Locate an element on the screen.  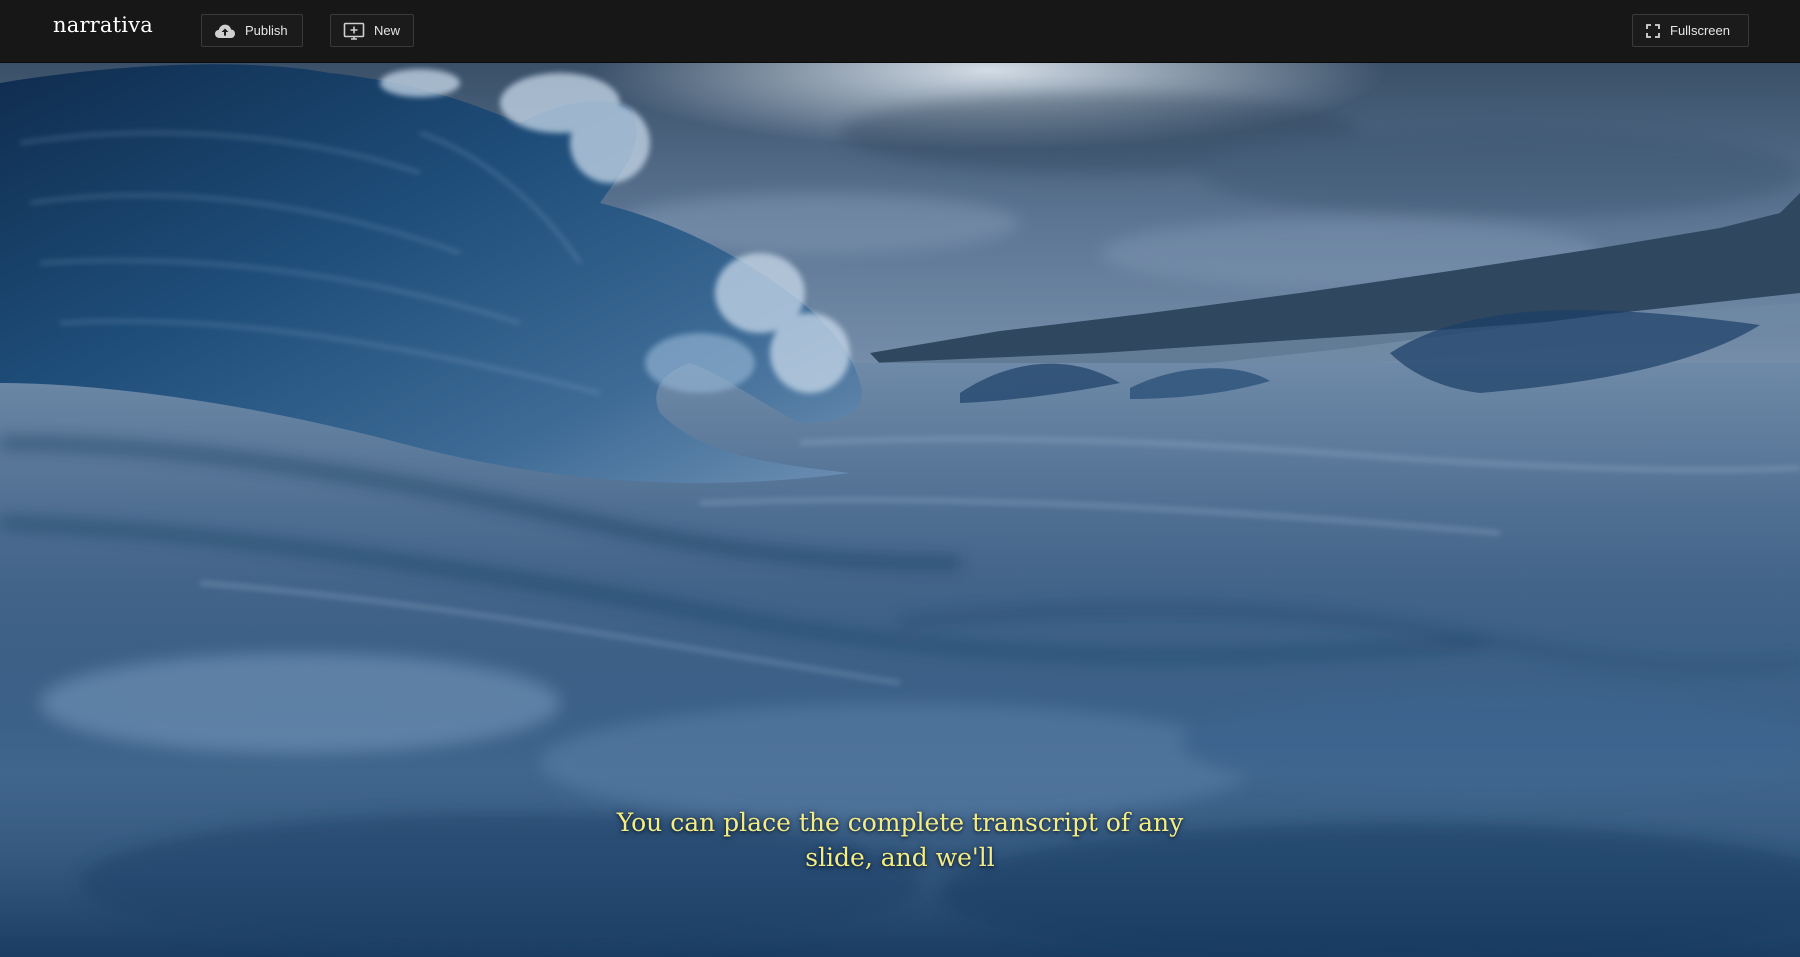
top-toolbar: narrativa Publish New Fullscreen is located at coordinates (900, 31).